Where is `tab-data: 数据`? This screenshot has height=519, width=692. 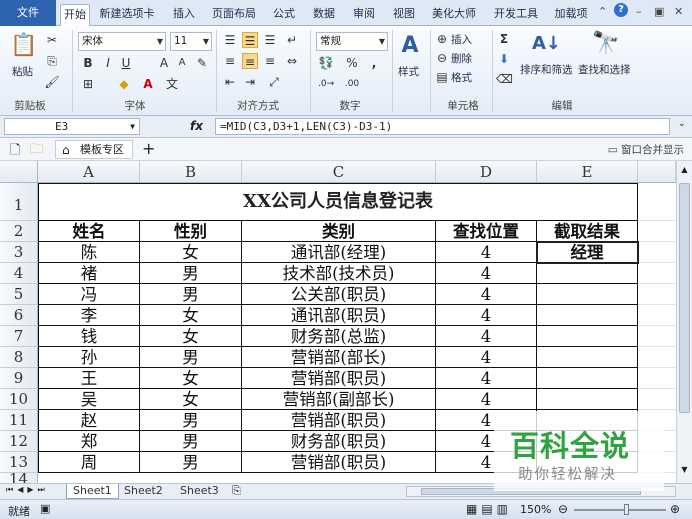
tab-data: 数据 is located at coordinates (324, 15).